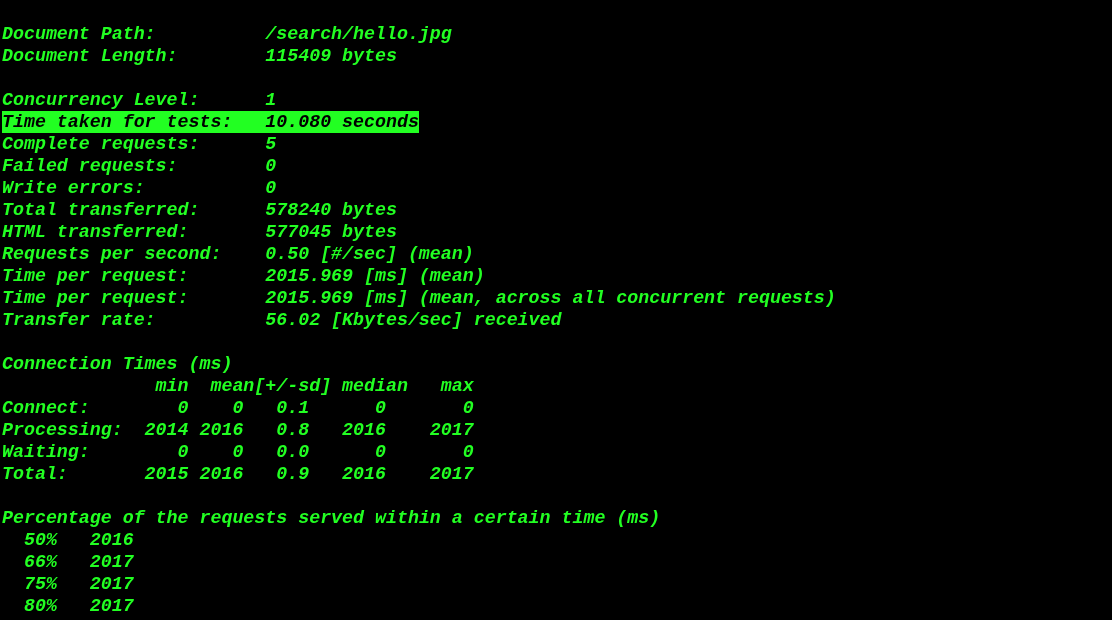  Describe the element at coordinates (101, 144) in the screenshot. I see `field-label: Complete requests:` at that location.